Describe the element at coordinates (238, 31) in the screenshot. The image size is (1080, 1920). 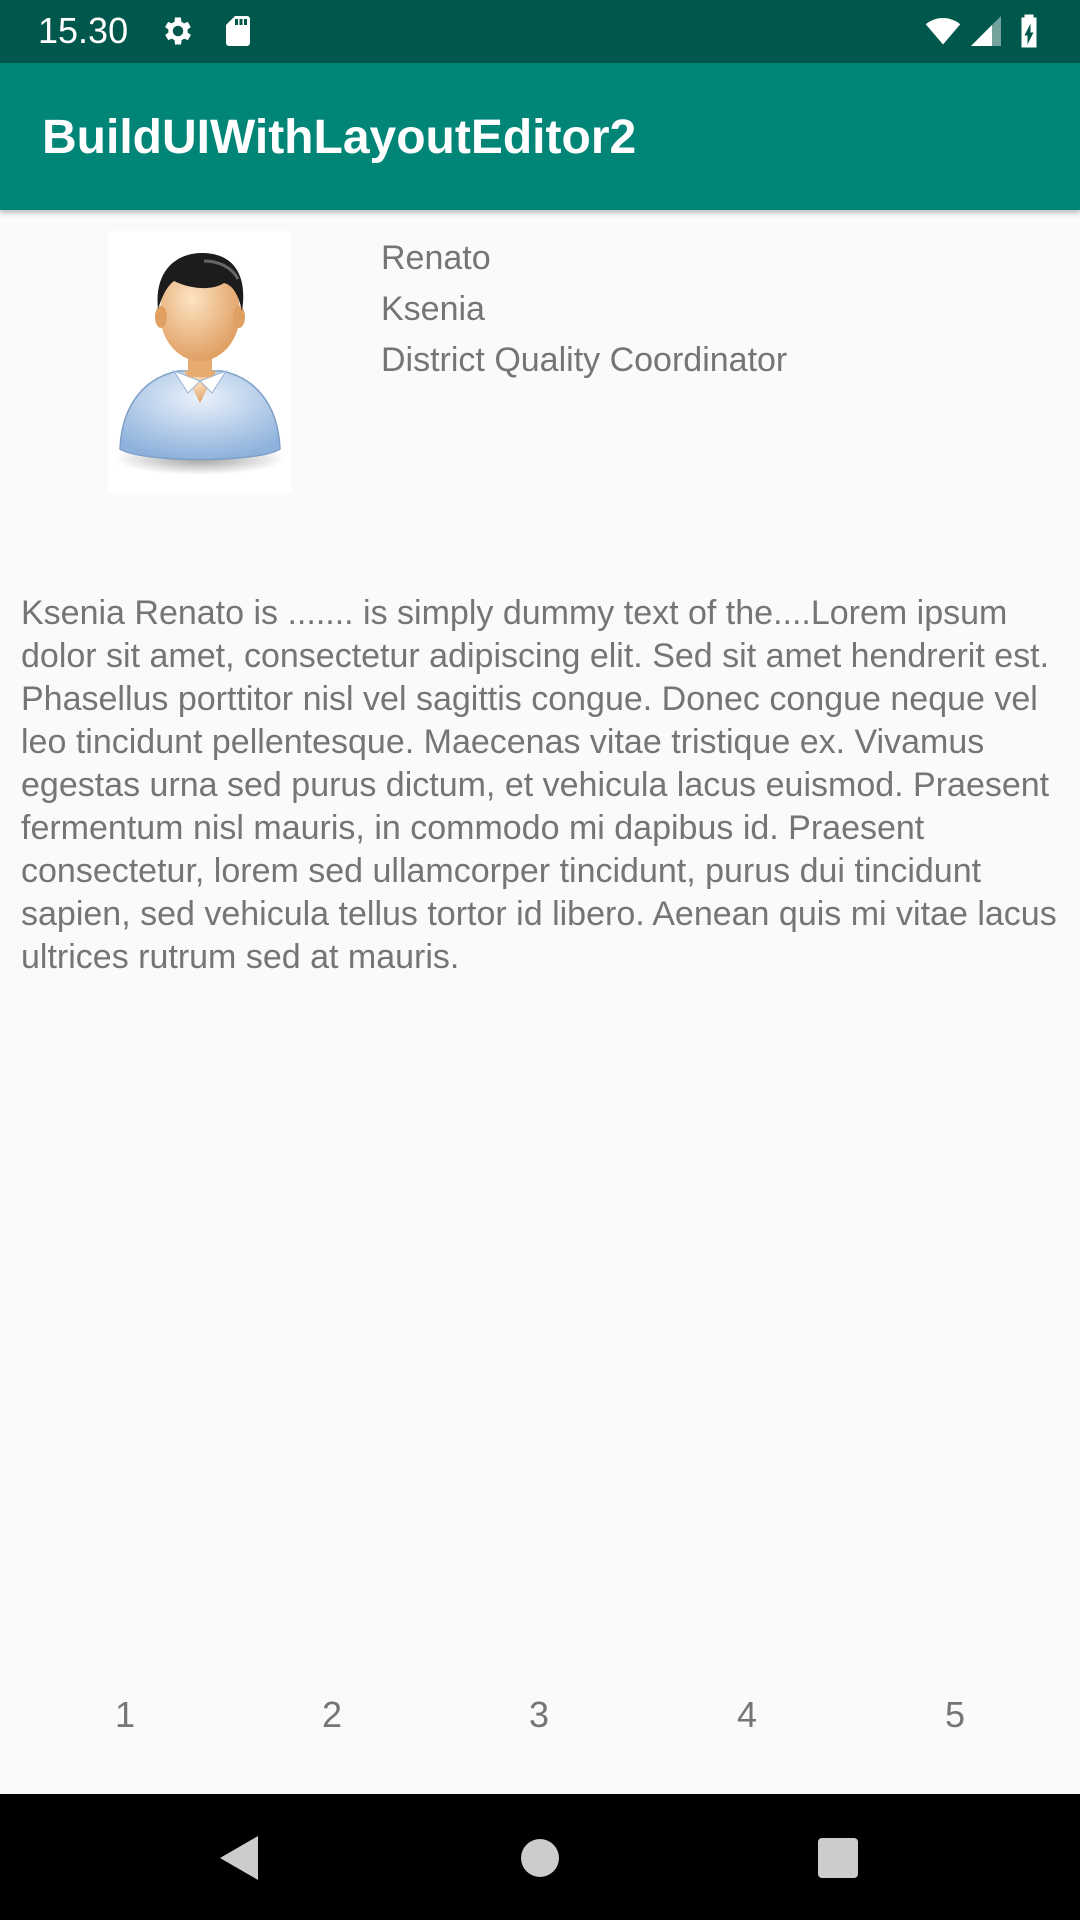
I see `sd-card-icon` at that location.